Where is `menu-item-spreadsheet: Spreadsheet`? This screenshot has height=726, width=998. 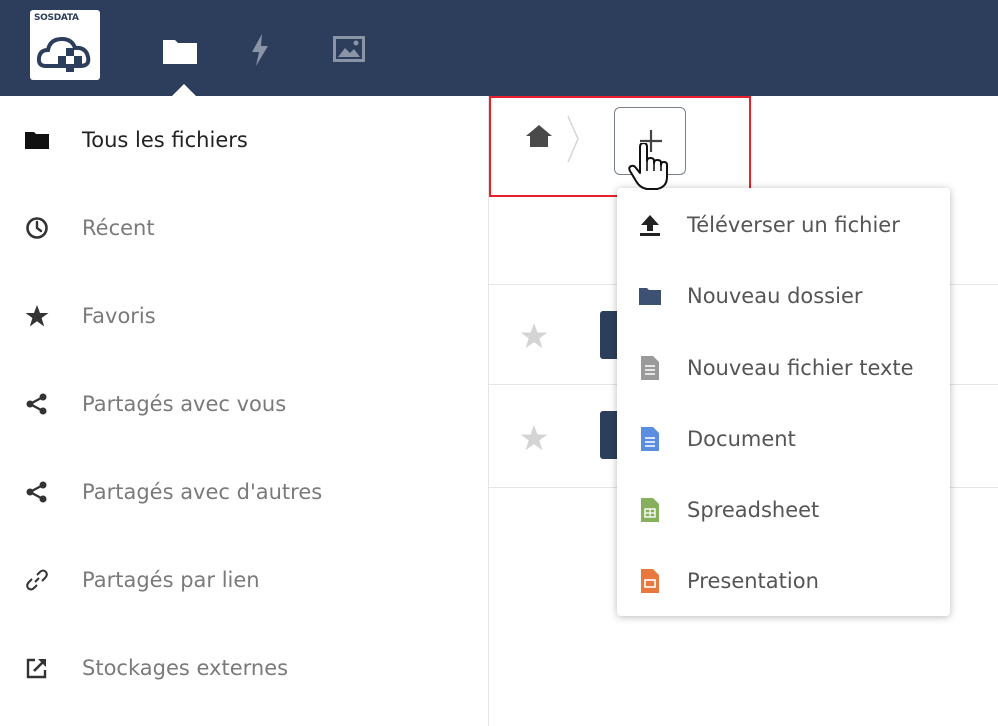 menu-item-spreadsheet: Spreadsheet is located at coordinates (783, 510).